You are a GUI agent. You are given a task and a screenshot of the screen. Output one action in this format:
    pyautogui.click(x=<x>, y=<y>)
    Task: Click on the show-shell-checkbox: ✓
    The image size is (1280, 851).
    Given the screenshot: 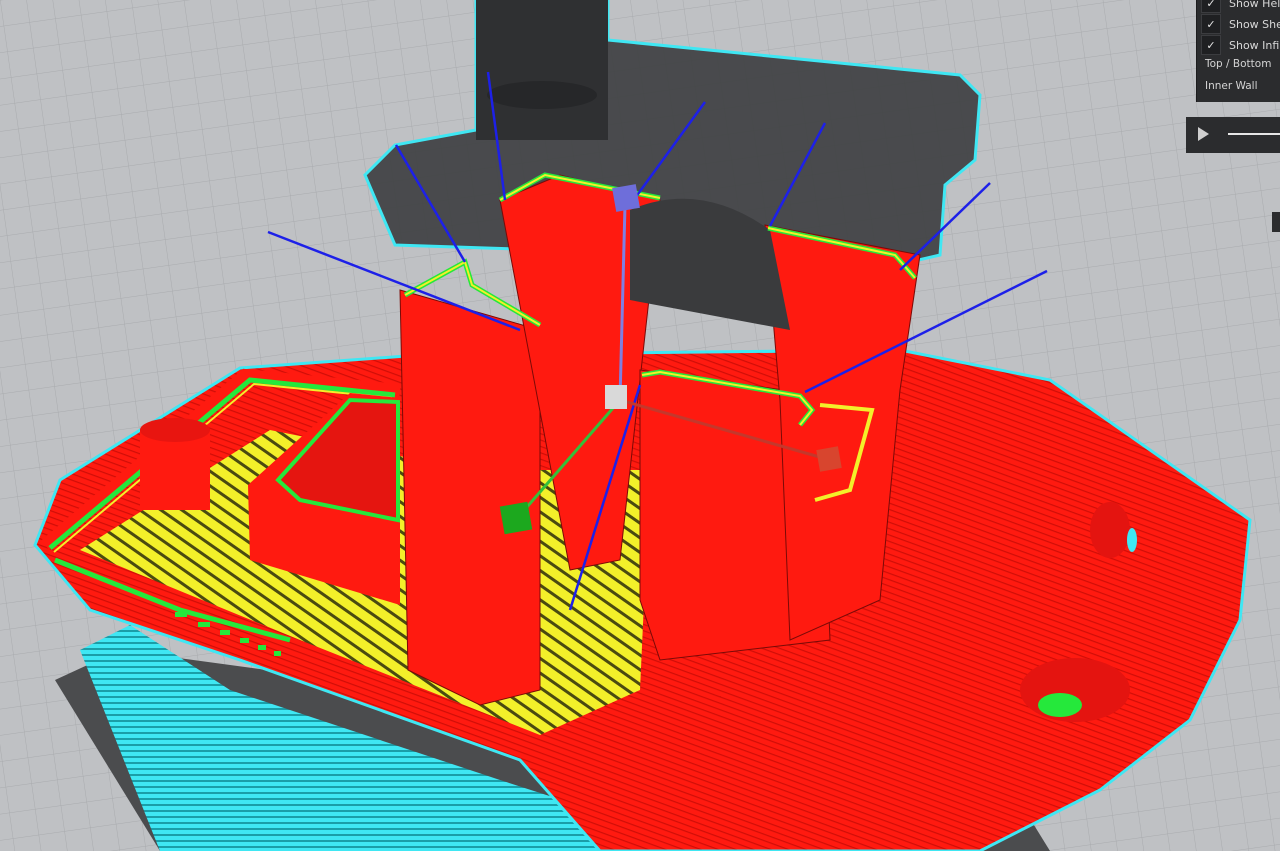 What is the action you would take?
    pyautogui.click(x=1211, y=24)
    